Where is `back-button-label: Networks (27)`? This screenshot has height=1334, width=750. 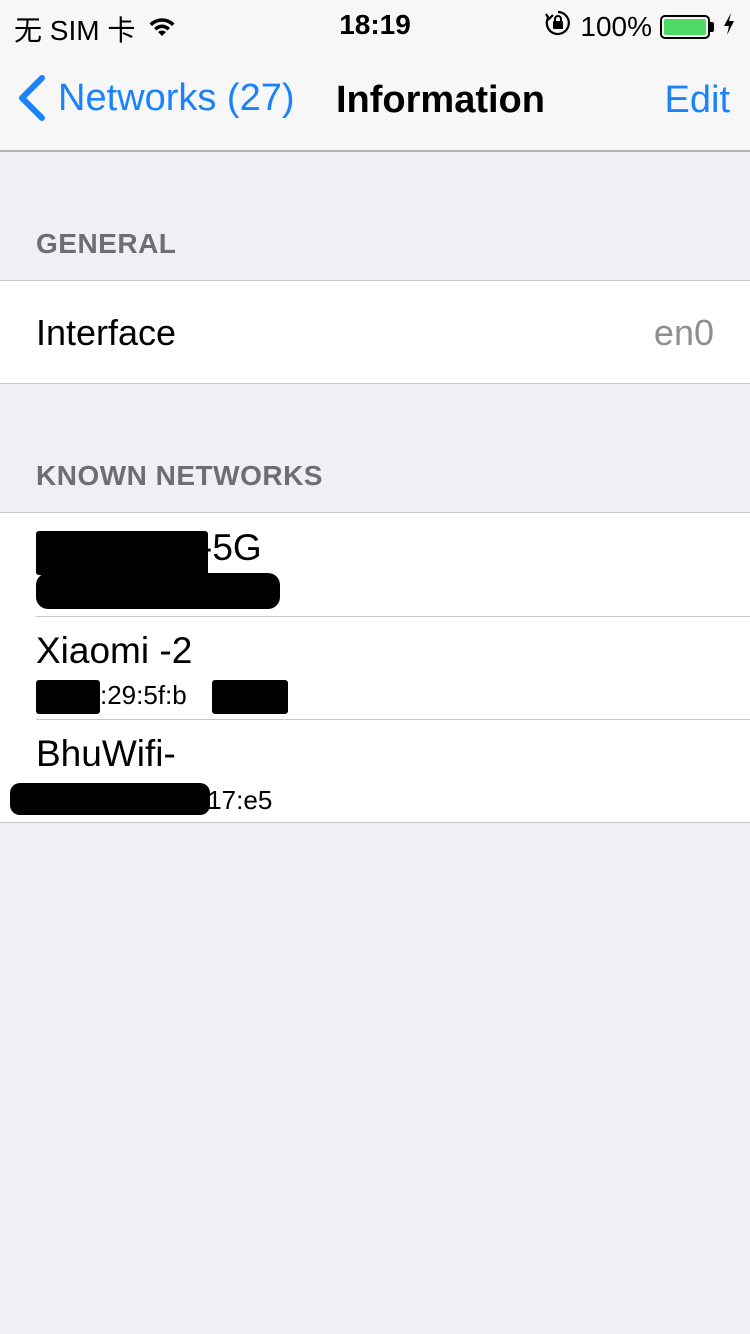
back-button-label: Networks (27) is located at coordinates (176, 97).